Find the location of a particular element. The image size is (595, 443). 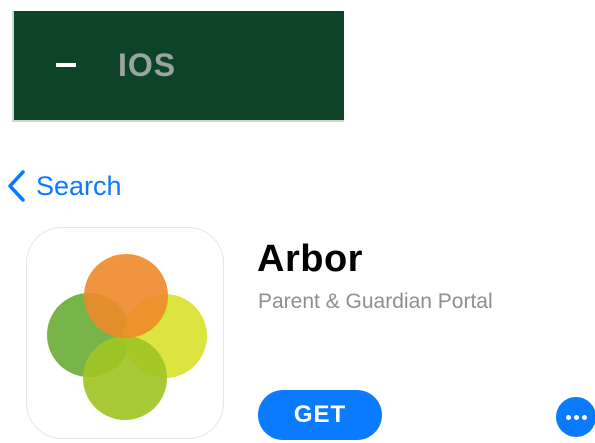

more-options-button is located at coordinates (575, 417).